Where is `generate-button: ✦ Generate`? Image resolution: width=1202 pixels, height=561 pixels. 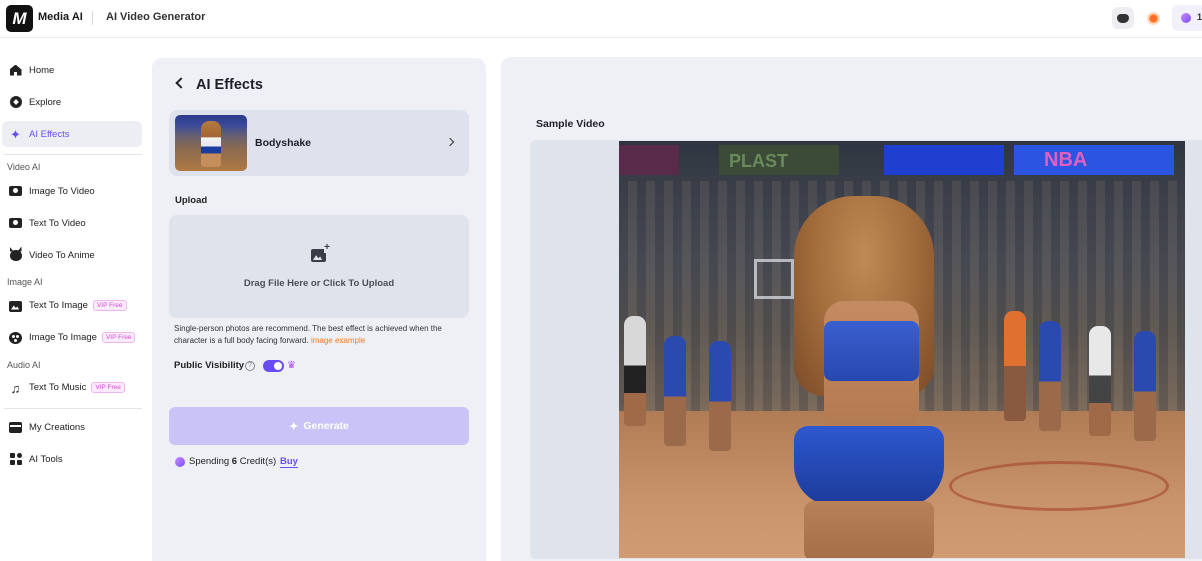
generate-button: ✦ Generate is located at coordinates (319, 426).